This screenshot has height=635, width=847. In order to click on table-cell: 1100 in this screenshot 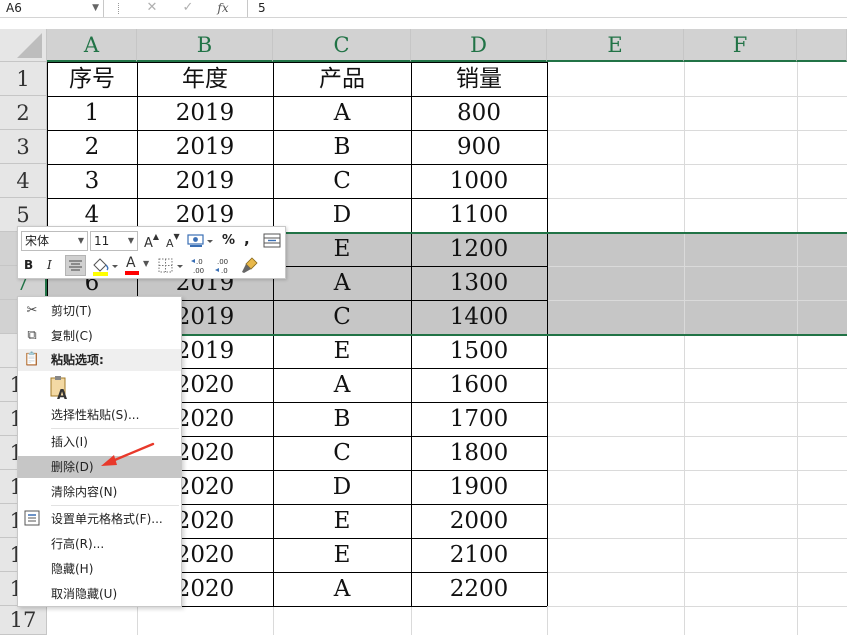, I will do `click(479, 215)`.